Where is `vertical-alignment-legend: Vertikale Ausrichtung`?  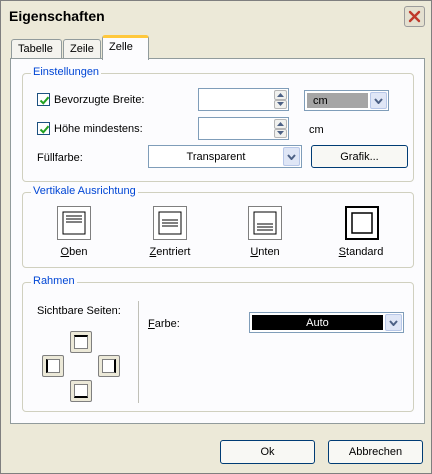
vertical-alignment-legend: Vertikale Ausrichtung is located at coordinates (84, 191).